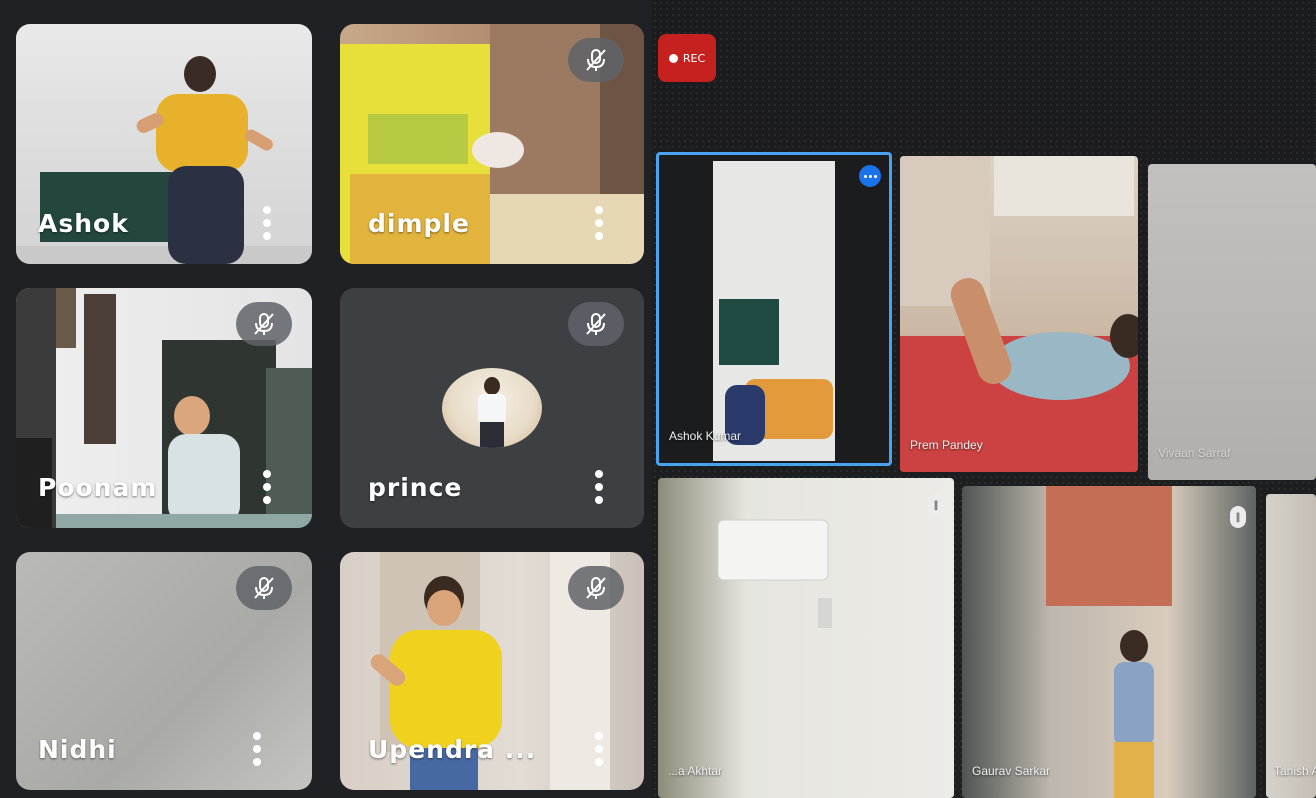 The width and height of the screenshot is (1316, 798). What do you see at coordinates (164, 408) in the screenshot?
I see `participant-tile-poonam: Poonam` at bounding box center [164, 408].